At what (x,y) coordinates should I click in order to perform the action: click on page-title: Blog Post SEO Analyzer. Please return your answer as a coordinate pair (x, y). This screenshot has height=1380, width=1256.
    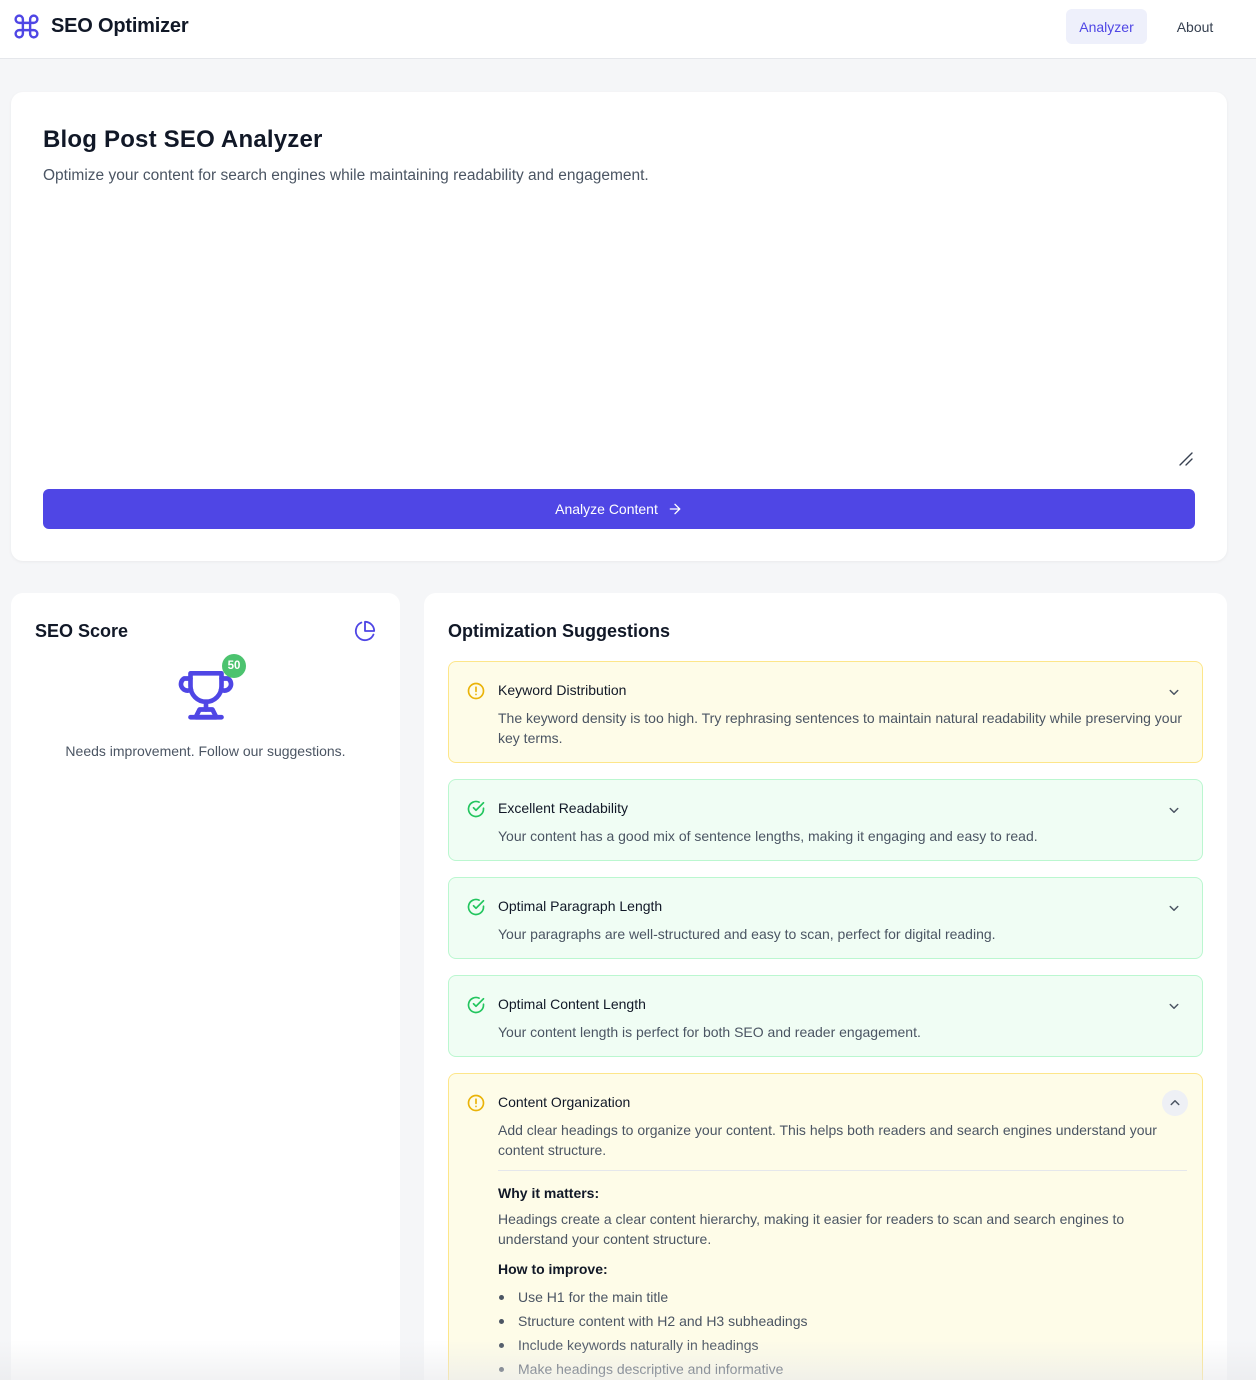
    Looking at the image, I should click on (183, 139).